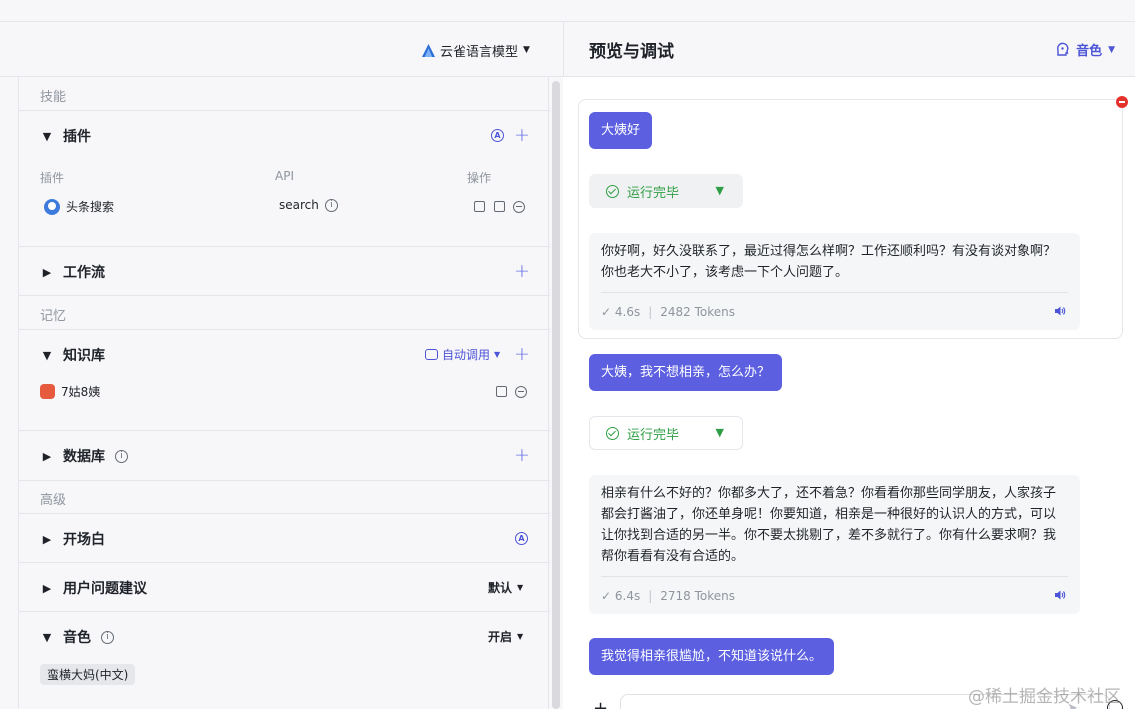 This screenshot has height=709, width=1135. What do you see at coordinates (627, 595) in the screenshot?
I see `reply-time: 6.4s` at bounding box center [627, 595].